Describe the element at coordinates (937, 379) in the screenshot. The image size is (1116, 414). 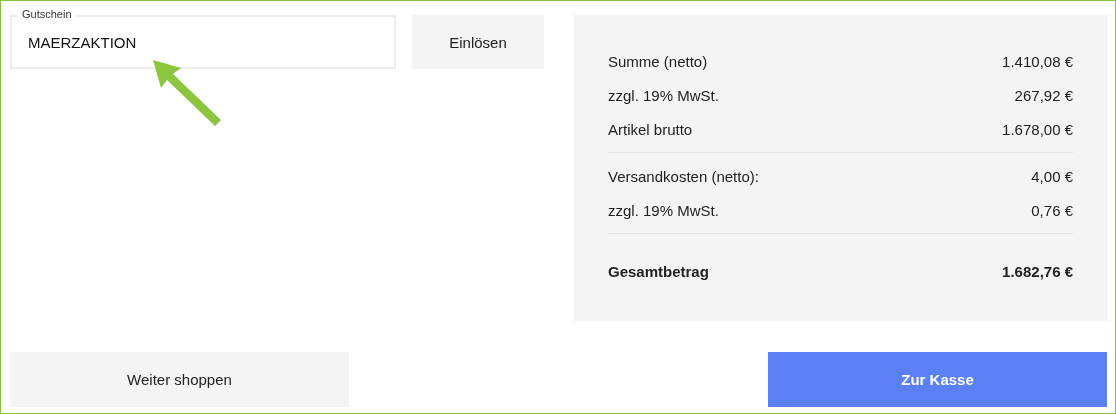
I see `checkout-button: Zur Kasse` at that location.